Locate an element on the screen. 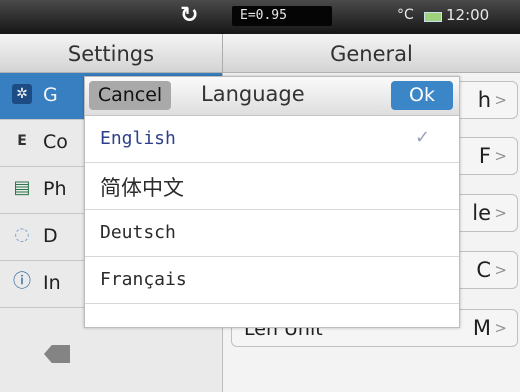 The height and width of the screenshot is (392, 520). language-label: Deutsch is located at coordinates (138, 232).